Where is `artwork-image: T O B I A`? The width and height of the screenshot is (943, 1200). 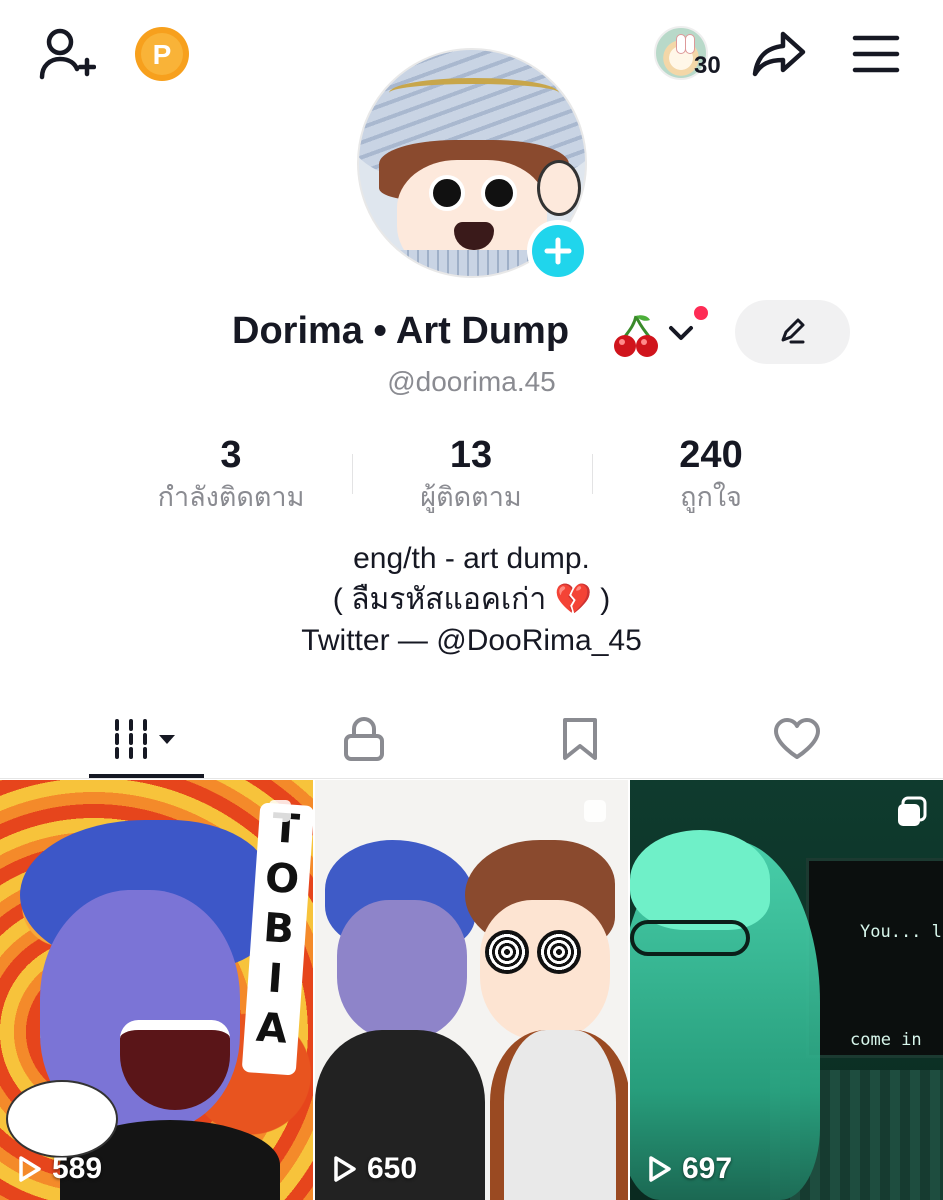
artwork-image: T O B I A is located at coordinates (156, 990).